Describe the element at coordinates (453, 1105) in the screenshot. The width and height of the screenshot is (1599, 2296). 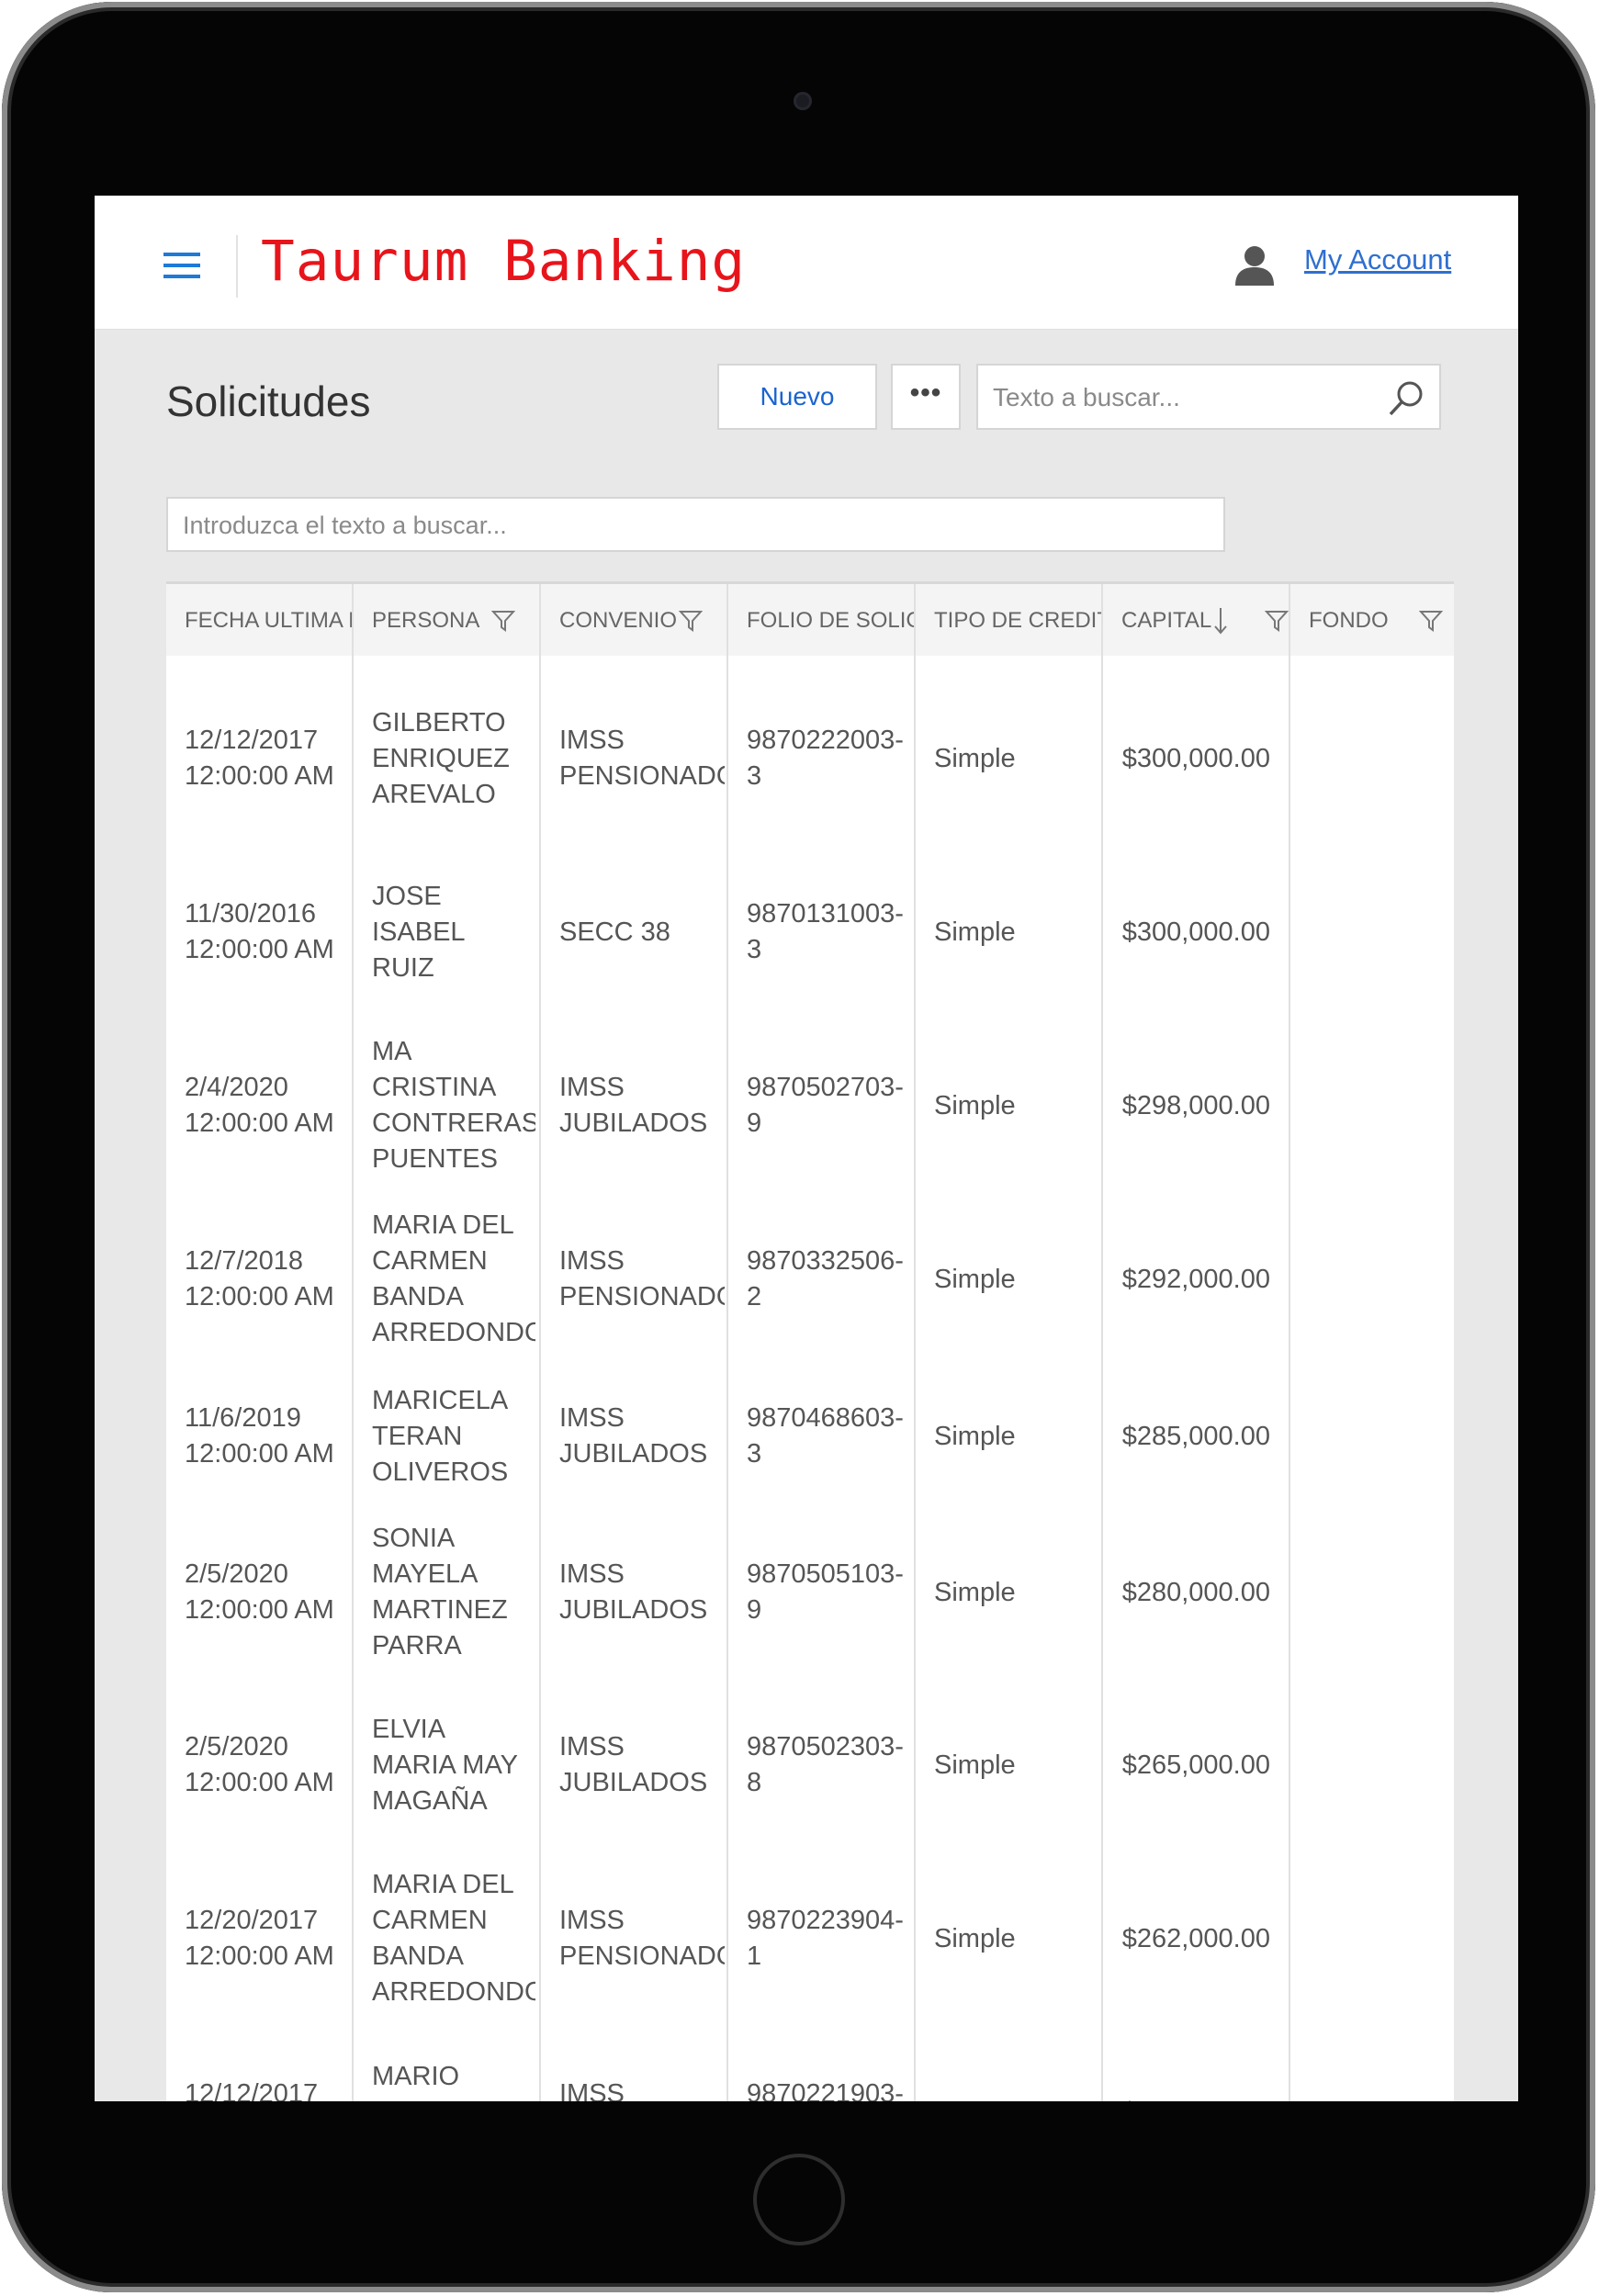
I see `cell-persona: MA CRISTINA CONTRERAS PUENTES` at that location.